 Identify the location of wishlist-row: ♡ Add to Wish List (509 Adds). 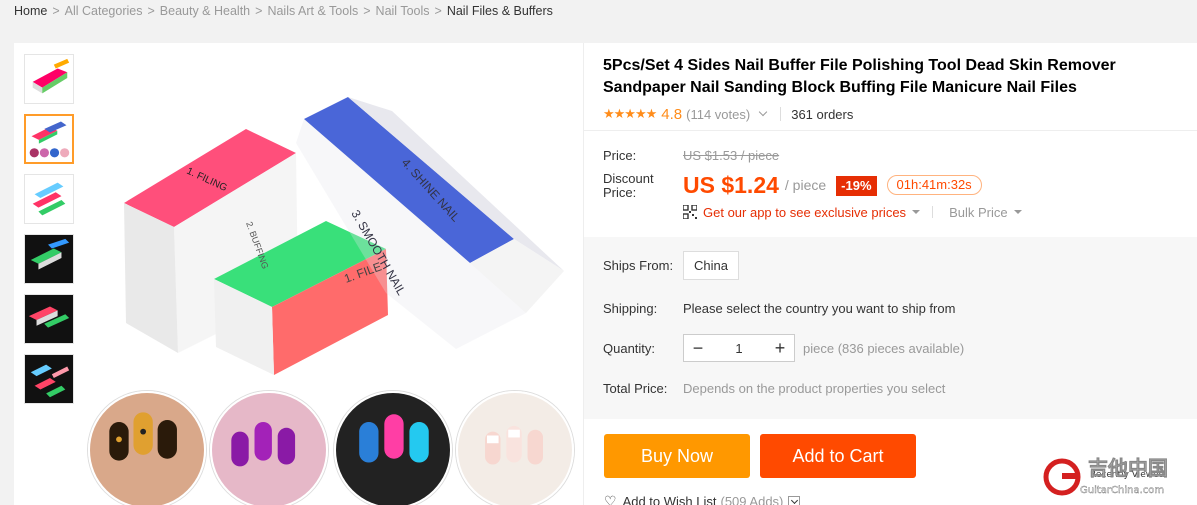
(702, 499).